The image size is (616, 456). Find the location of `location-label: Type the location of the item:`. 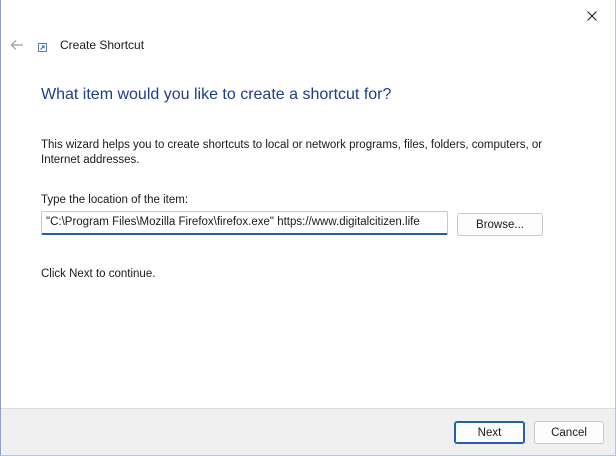

location-label: Type the location of the item: is located at coordinates (115, 200).